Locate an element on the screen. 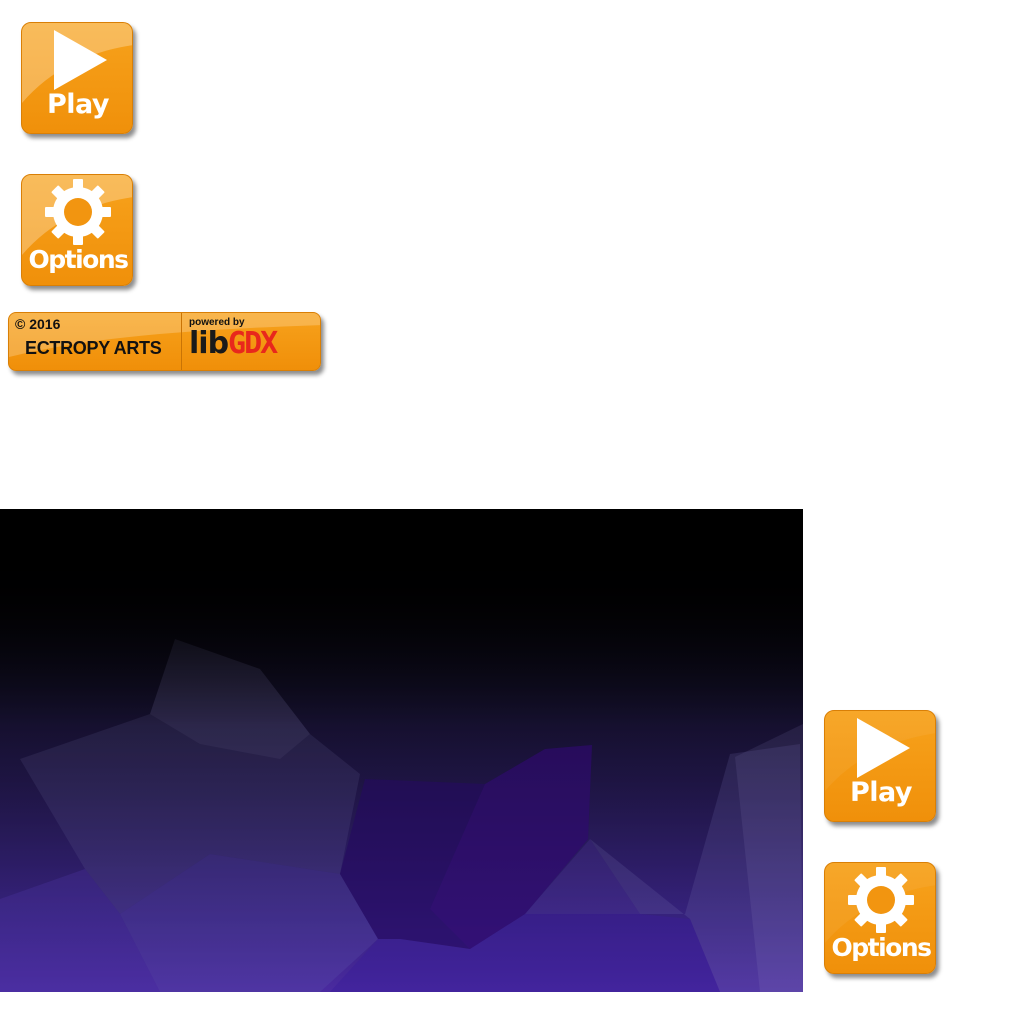 This screenshot has width=1024, height=1024. studio-name: ECTROPY ARTS is located at coordinates (93, 348).